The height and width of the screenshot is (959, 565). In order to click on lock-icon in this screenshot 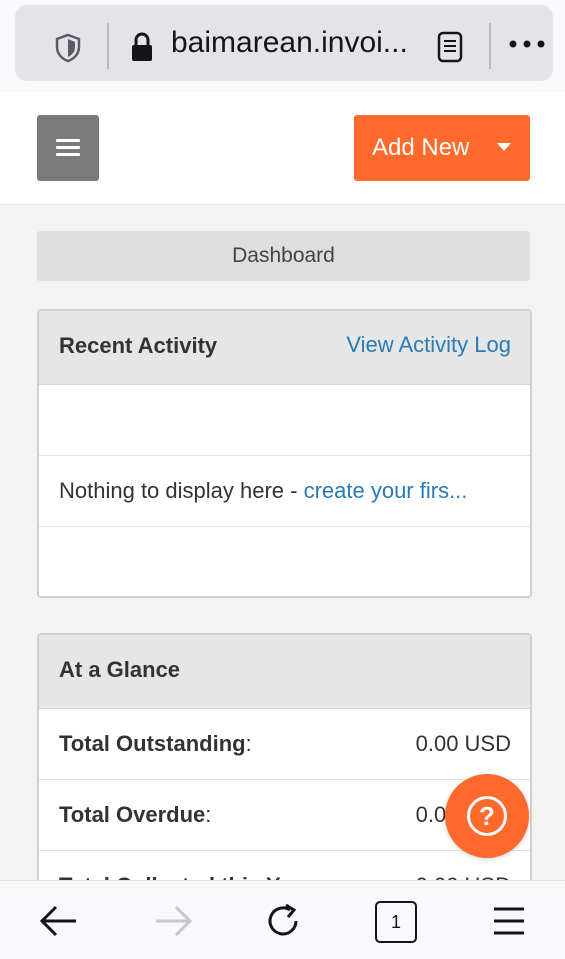, I will do `click(142, 47)`.